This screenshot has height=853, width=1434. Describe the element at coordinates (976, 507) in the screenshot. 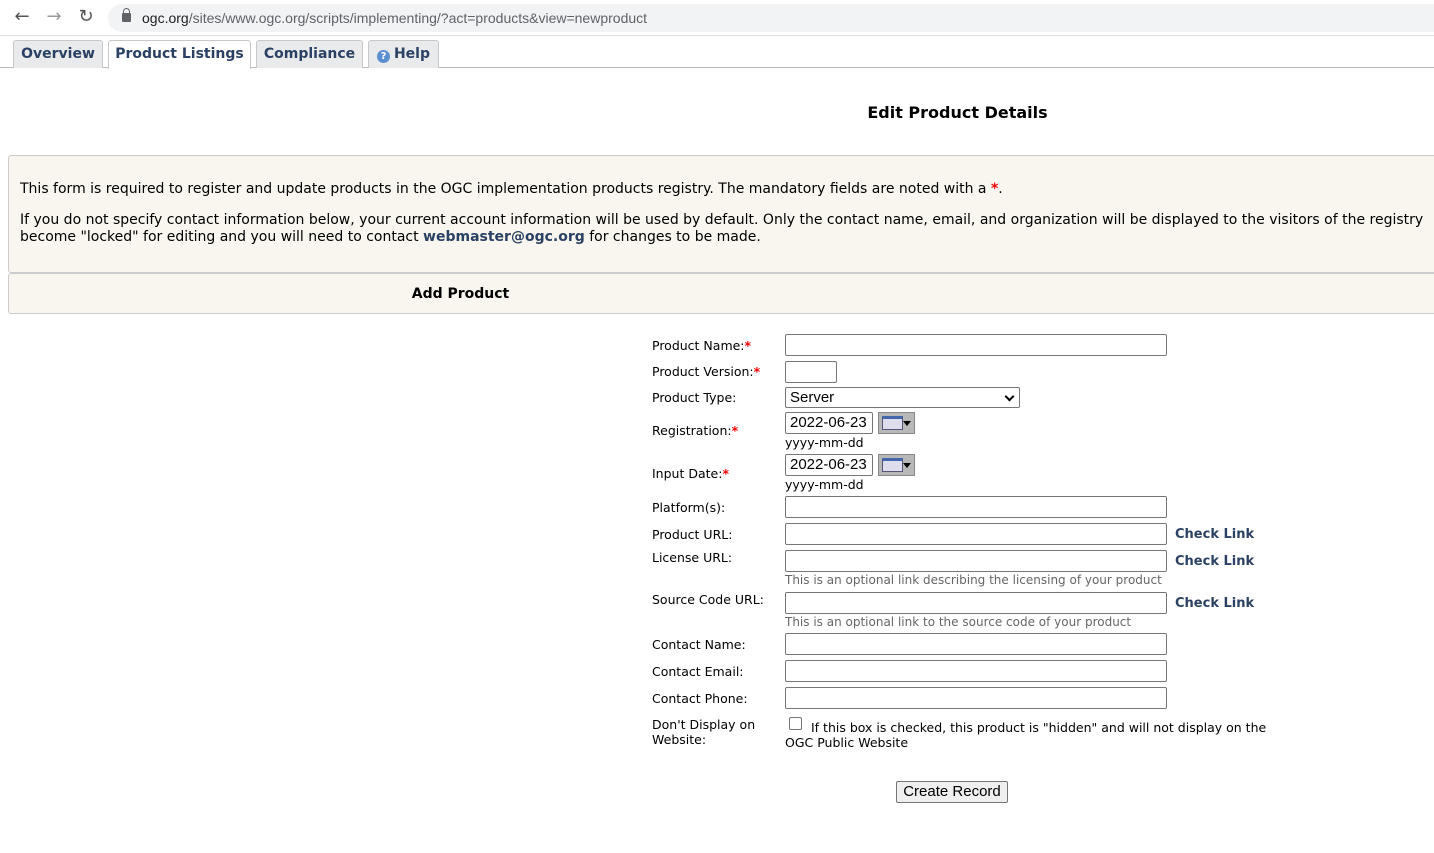

I see `platforms-input` at that location.